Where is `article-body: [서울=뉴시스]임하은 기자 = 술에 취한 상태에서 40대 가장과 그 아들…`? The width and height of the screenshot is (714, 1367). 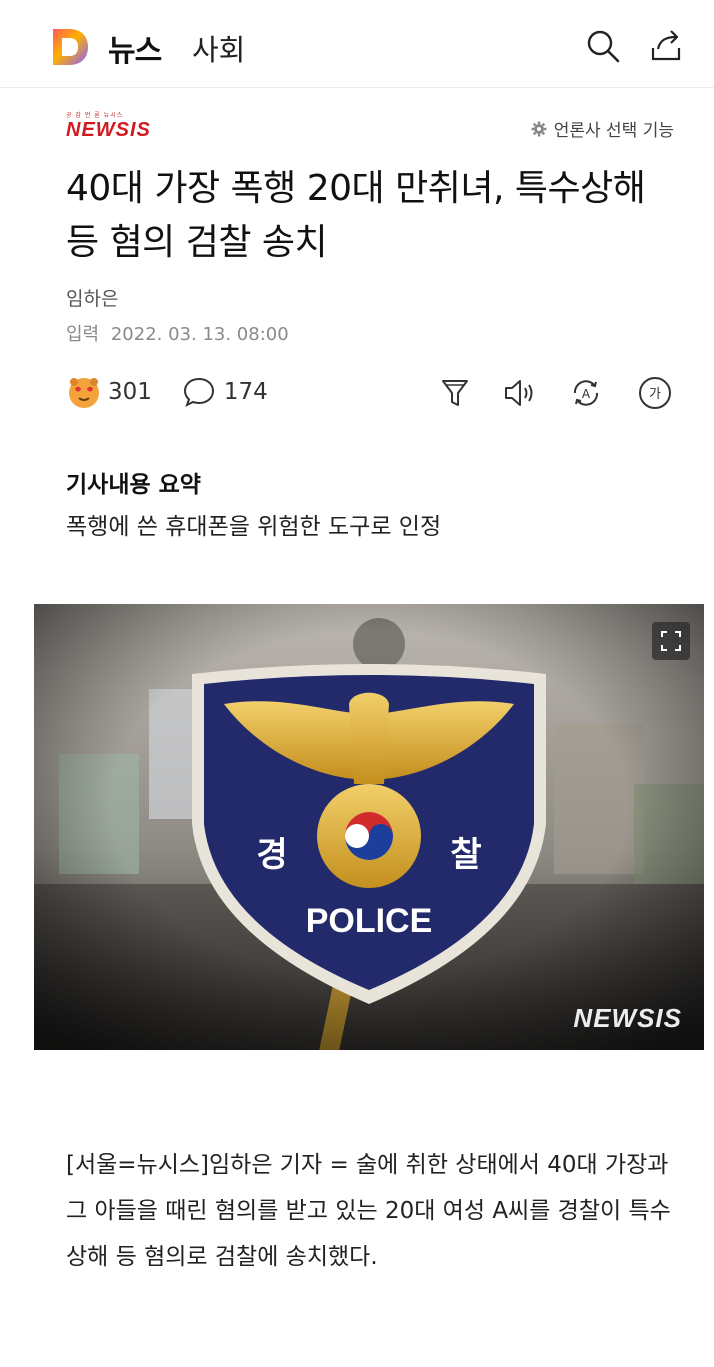
article-body: [서울=뉴시스]임하은 기자 = 술에 취한 상태에서 40대 가장과 그 아들… is located at coordinates (368, 1211).